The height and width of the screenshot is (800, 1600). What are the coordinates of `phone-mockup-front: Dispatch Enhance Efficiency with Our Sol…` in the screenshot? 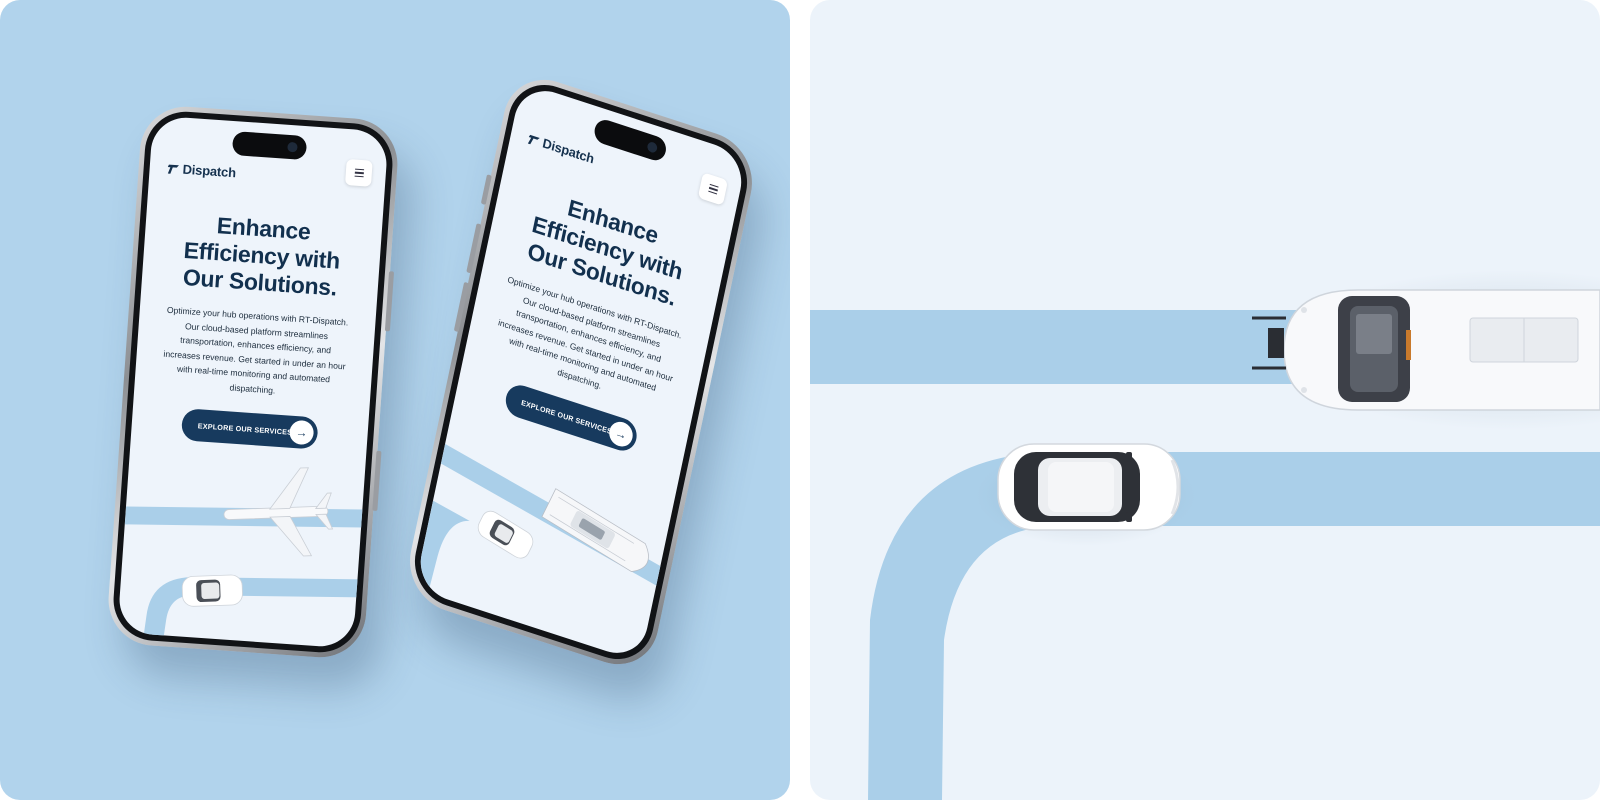 It's located at (253, 382).